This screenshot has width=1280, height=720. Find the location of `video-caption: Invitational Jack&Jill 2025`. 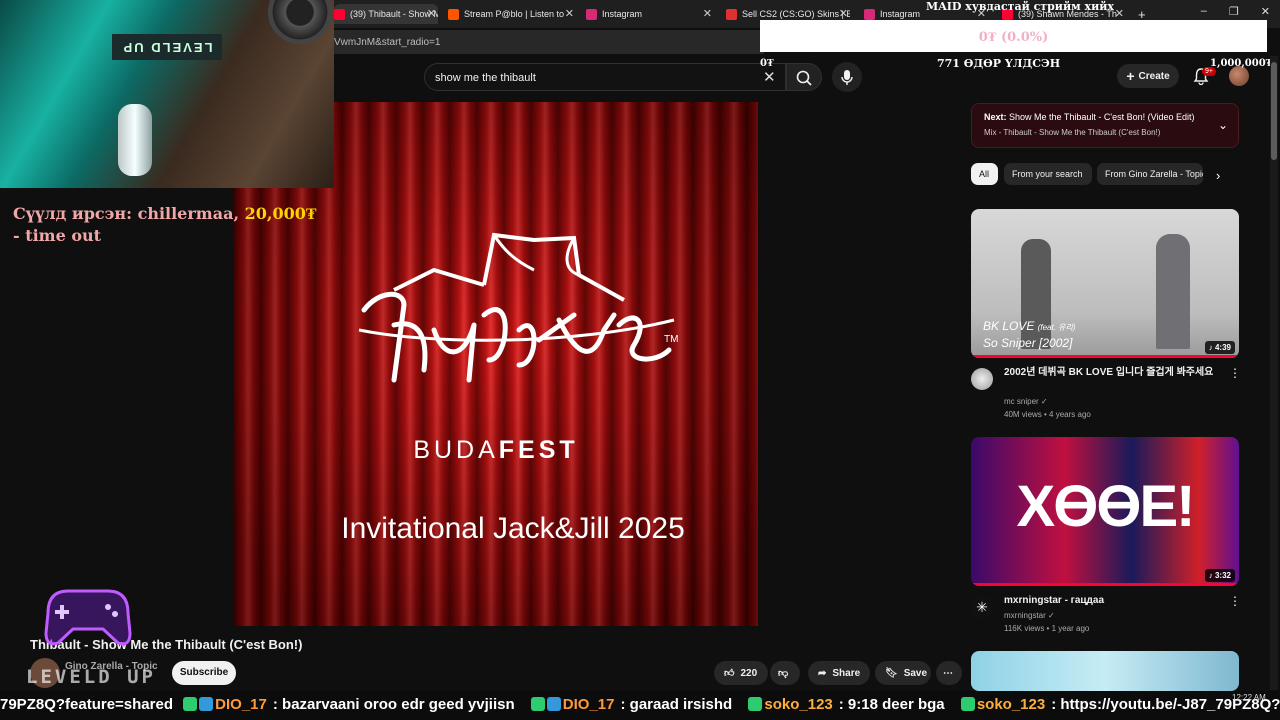

video-caption: Invitational Jack&Jill 2025 is located at coordinates (513, 528).